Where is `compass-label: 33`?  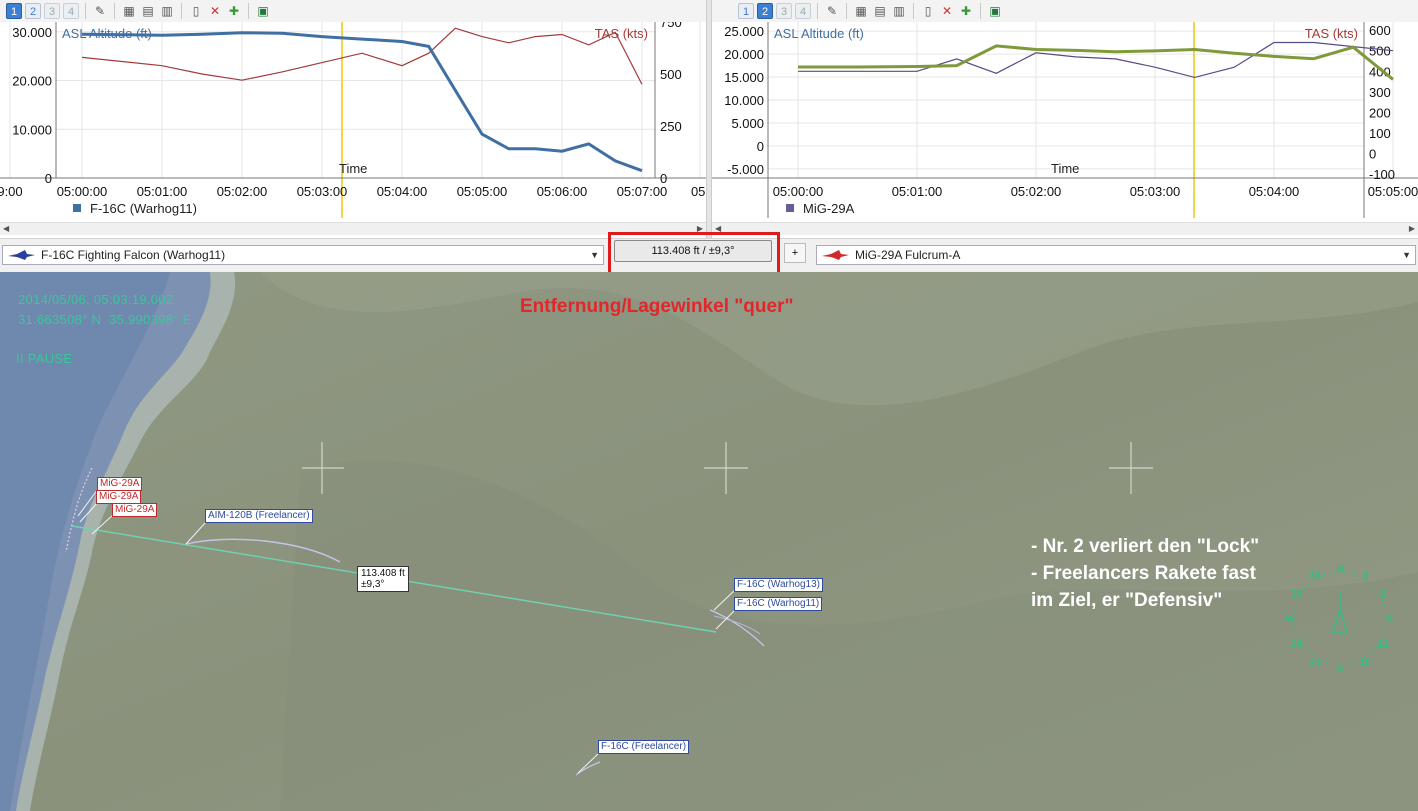 compass-label: 33 is located at coordinates (1315, 576).